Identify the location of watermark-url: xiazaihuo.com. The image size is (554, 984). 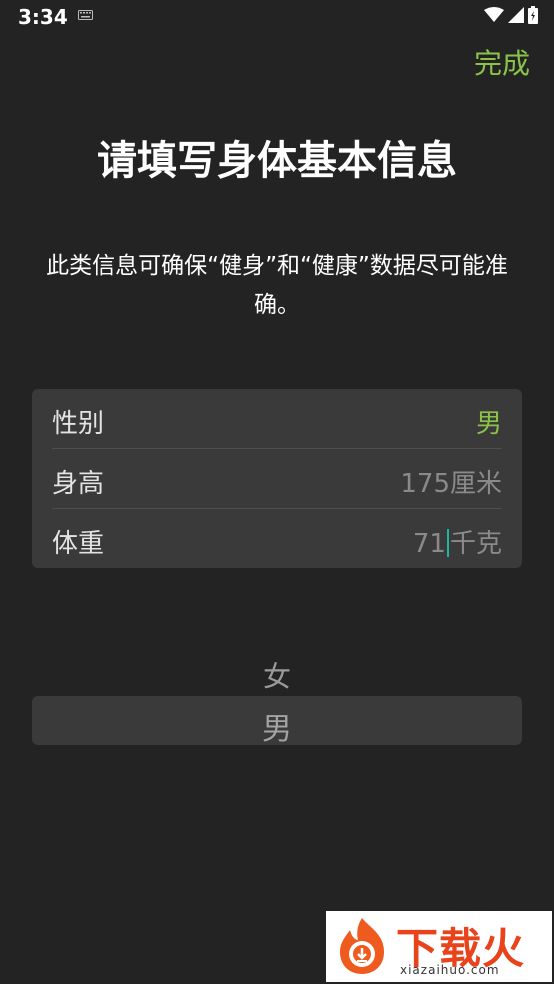
(450, 970).